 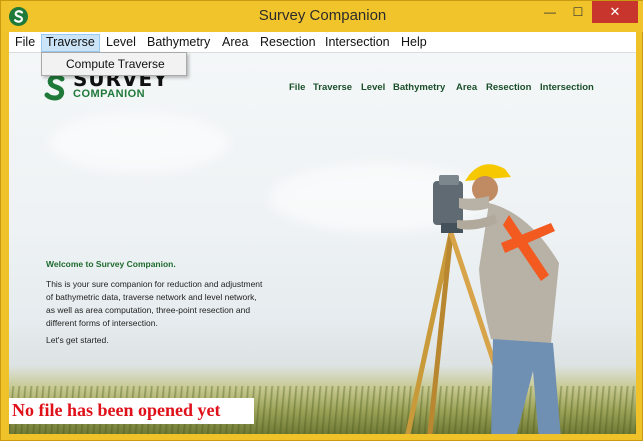 I want to click on welcome-line: different forms of intersection., so click(x=102, y=323).